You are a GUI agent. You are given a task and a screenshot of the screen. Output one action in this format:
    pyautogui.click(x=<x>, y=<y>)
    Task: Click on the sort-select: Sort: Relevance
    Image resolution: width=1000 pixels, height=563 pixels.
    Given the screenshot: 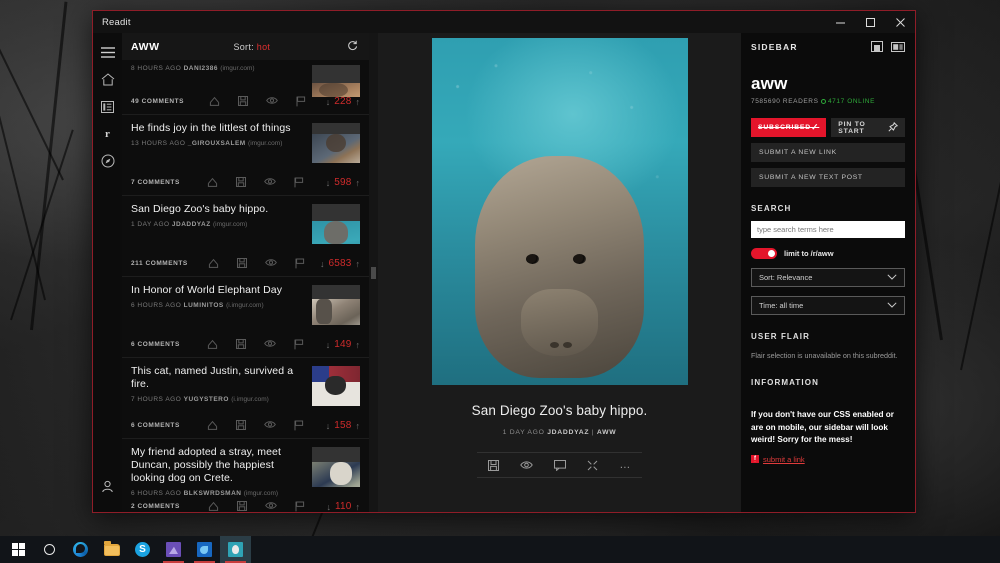 What is the action you would take?
    pyautogui.click(x=828, y=277)
    